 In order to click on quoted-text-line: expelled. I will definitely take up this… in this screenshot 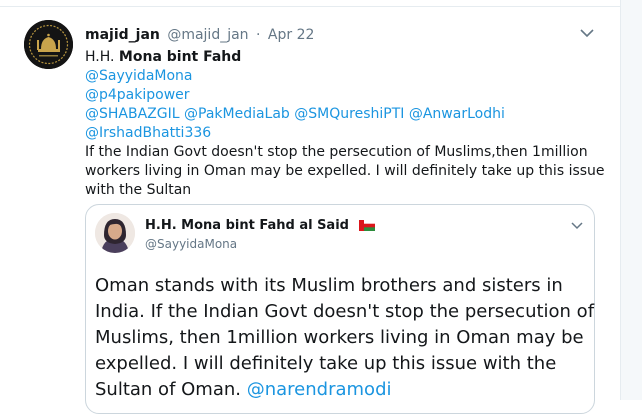, I will do `click(326, 363)`.